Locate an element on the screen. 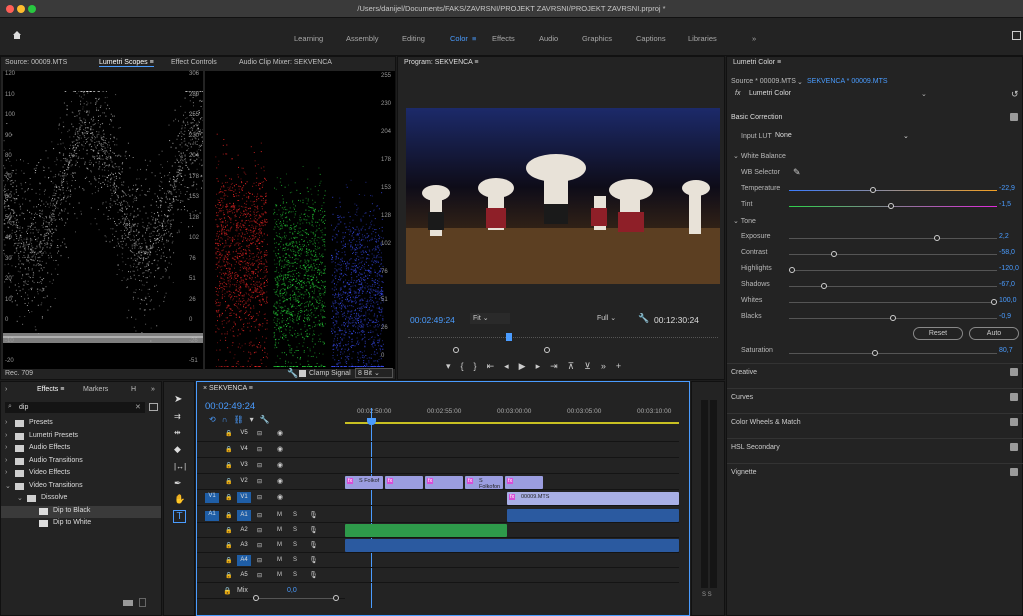 The height and width of the screenshot is (616, 1023). a3-clip is located at coordinates (512, 545).